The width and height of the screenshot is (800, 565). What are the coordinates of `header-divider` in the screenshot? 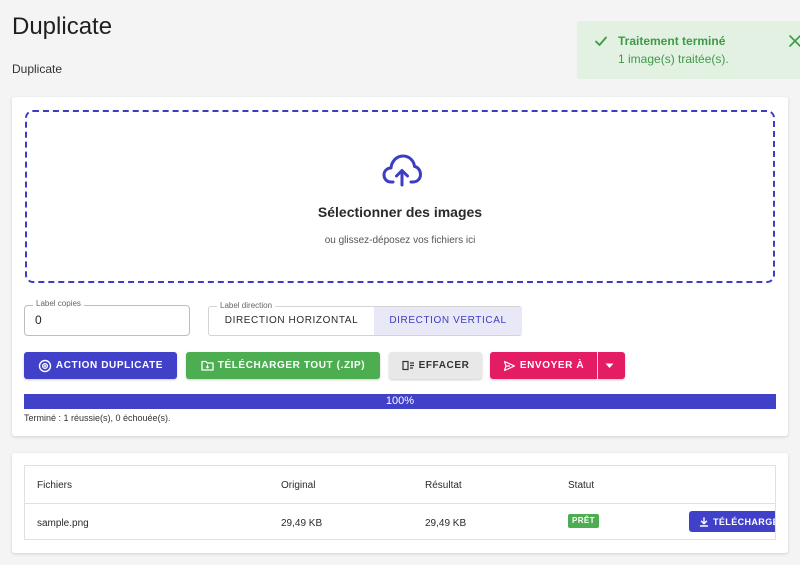 It's located at (400, 503).